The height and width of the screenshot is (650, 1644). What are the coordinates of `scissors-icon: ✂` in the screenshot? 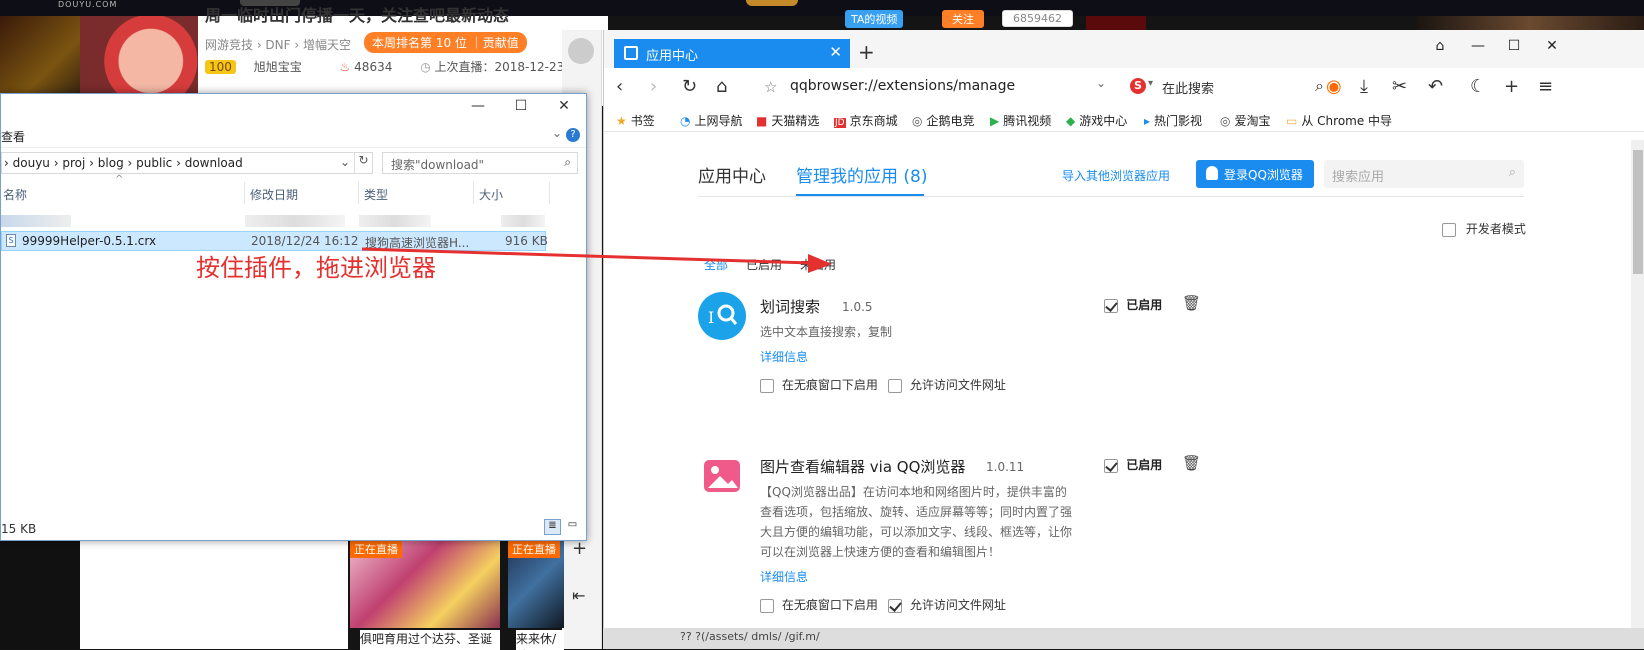 It's located at (1399, 86).